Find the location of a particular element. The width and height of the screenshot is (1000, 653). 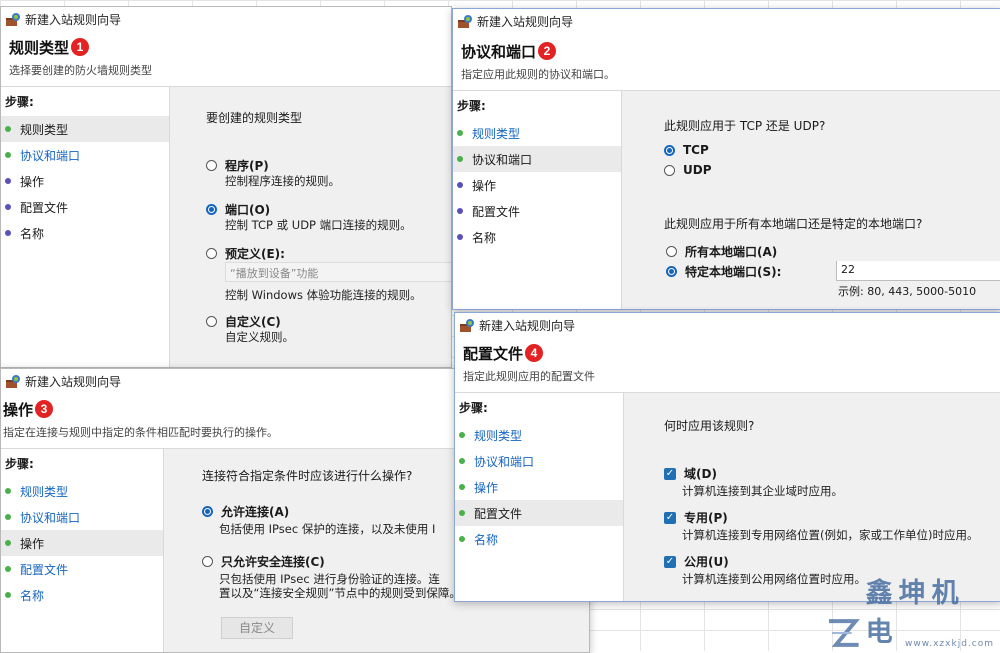

question-label: 要创建的规则类型 is located at coordinates (254, 118).